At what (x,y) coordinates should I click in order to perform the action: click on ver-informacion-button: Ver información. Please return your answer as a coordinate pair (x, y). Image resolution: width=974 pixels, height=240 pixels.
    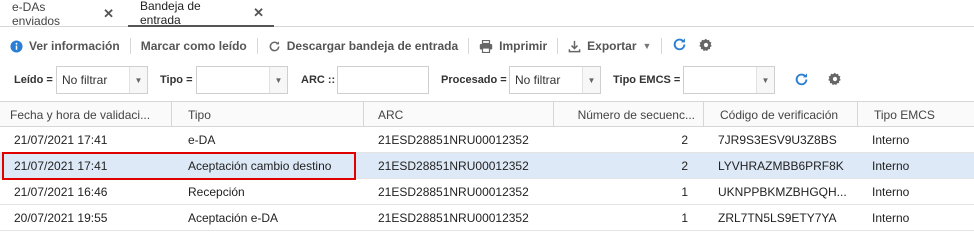
    Looking at the image, I should click on (65, 46).